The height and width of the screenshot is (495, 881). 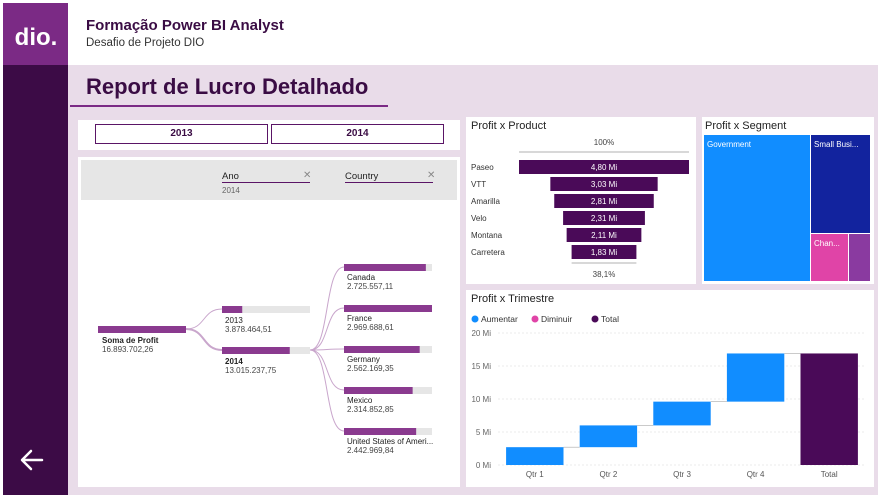 I want to click on remove-filter-ano-icon: ✕, so click(x=307, y=175).